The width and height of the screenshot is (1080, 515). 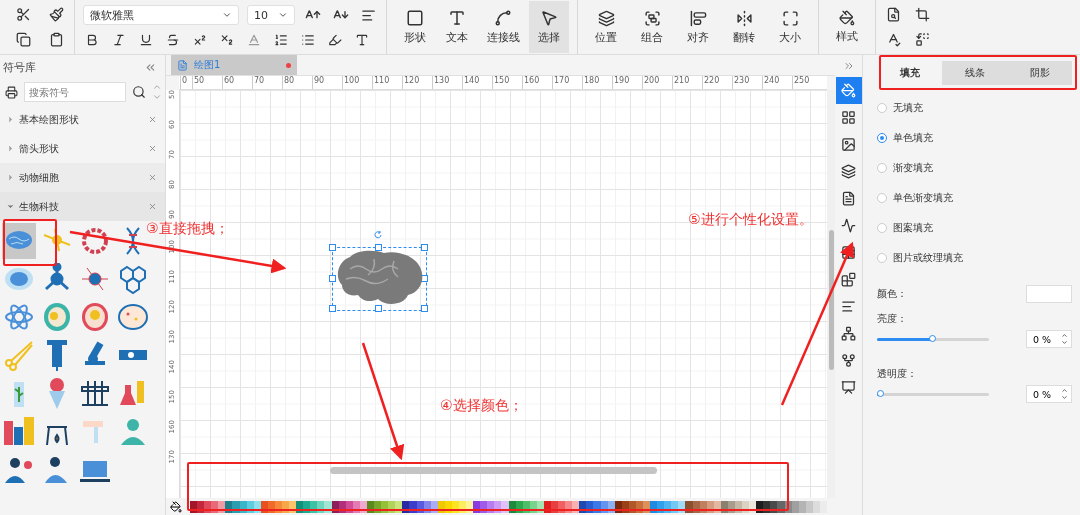 I want to click on ruler-label: 170, so click(x=567, y=82).